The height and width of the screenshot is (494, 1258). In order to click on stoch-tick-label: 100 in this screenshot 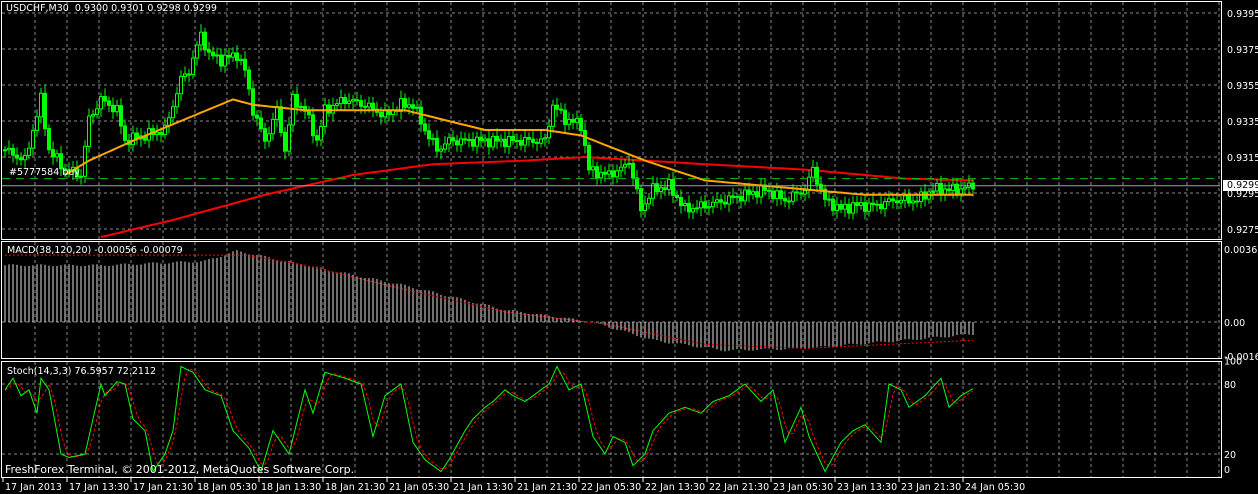, I will do `click(1233, 362)`.